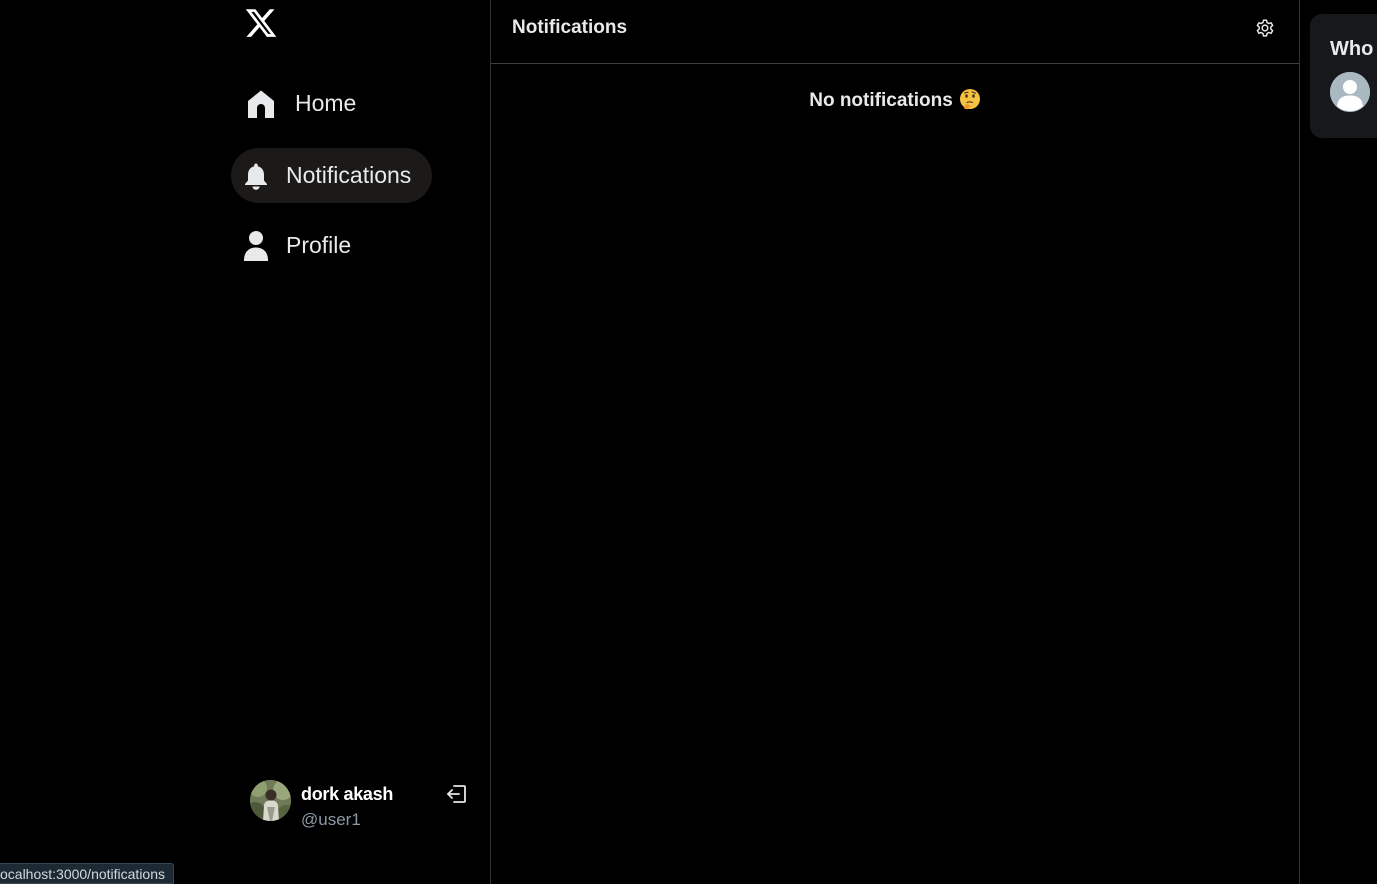 This screenshot has height=884, width=1377. Describe the element at coordinates (570, 27) in the screenshot. I see `page-title: Notifications` at that location.